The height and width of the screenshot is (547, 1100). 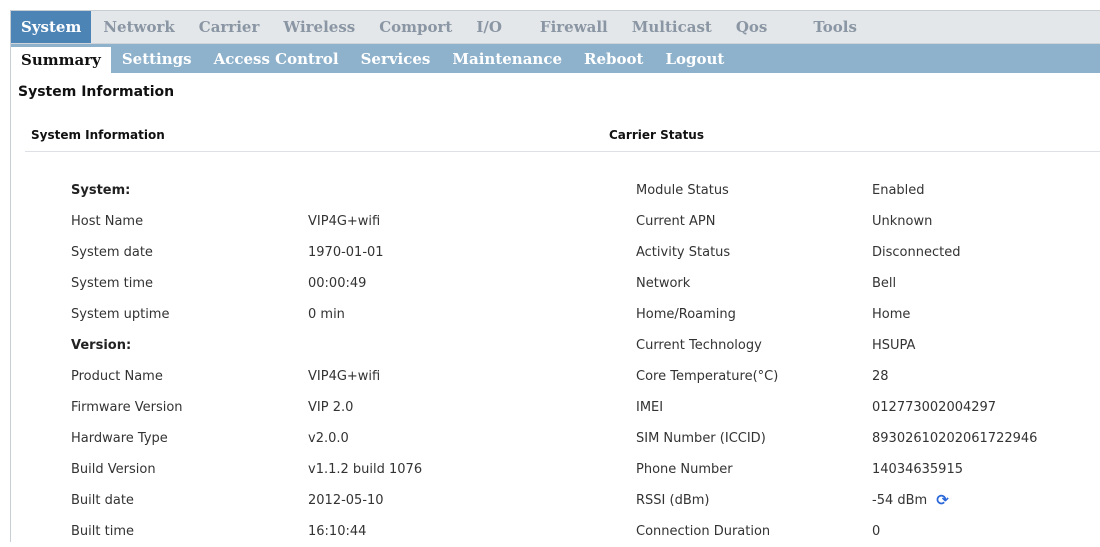 I want to click on carrier-value-core-temperature: 28, so click(x=880, y=376).